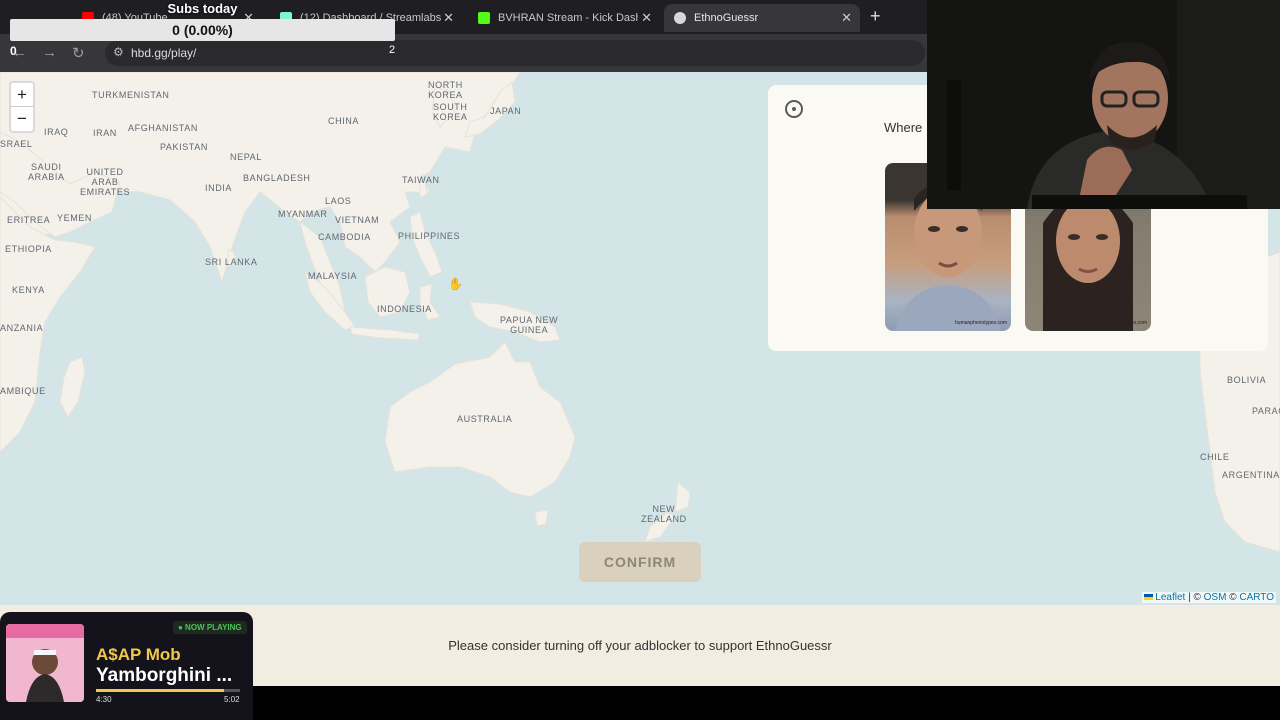 This screenshot has width=1280, height=720. Describe the element at coordinates (29, 220) in the screenshot. I see `label-eritrea: ERITREA` at that location.